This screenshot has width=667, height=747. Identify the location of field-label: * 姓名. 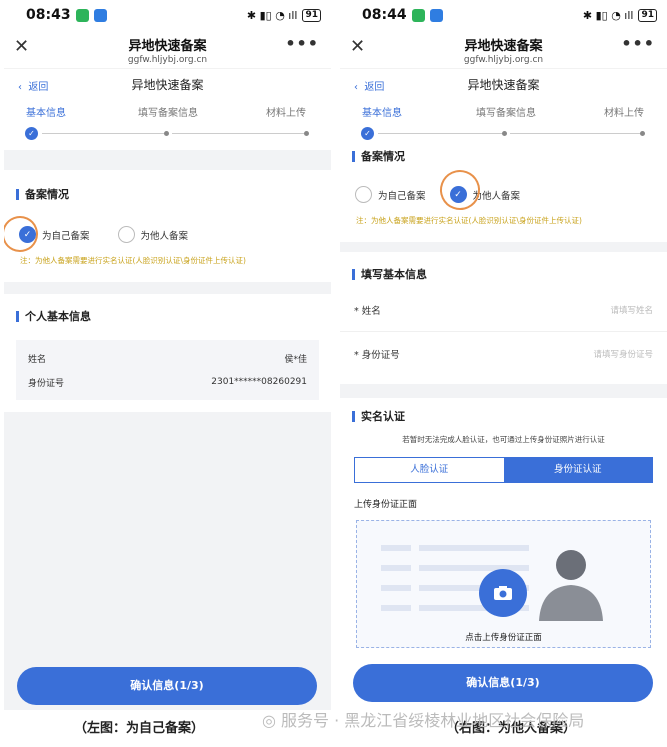
(367, 311).